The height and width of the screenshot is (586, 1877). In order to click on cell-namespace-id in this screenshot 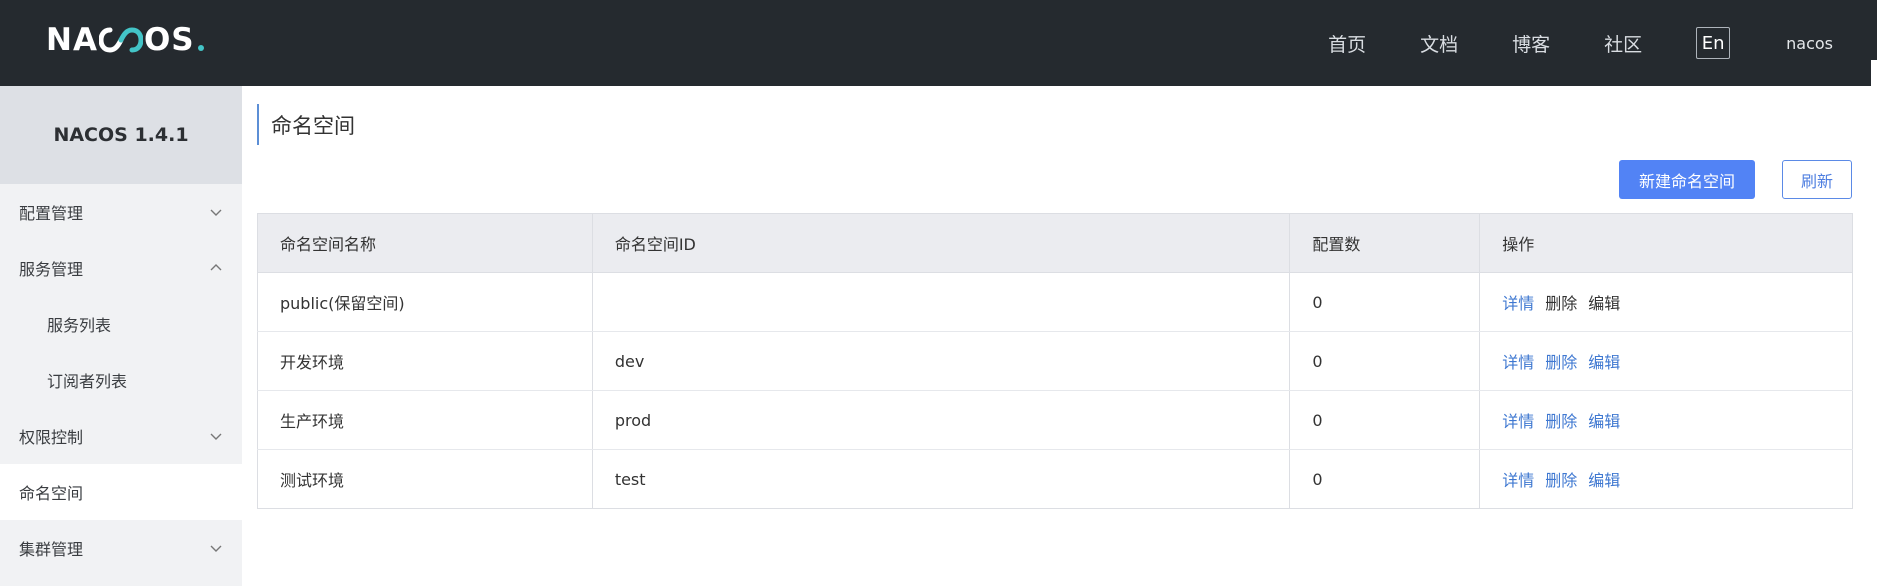, I will do `click(941, 302)`.